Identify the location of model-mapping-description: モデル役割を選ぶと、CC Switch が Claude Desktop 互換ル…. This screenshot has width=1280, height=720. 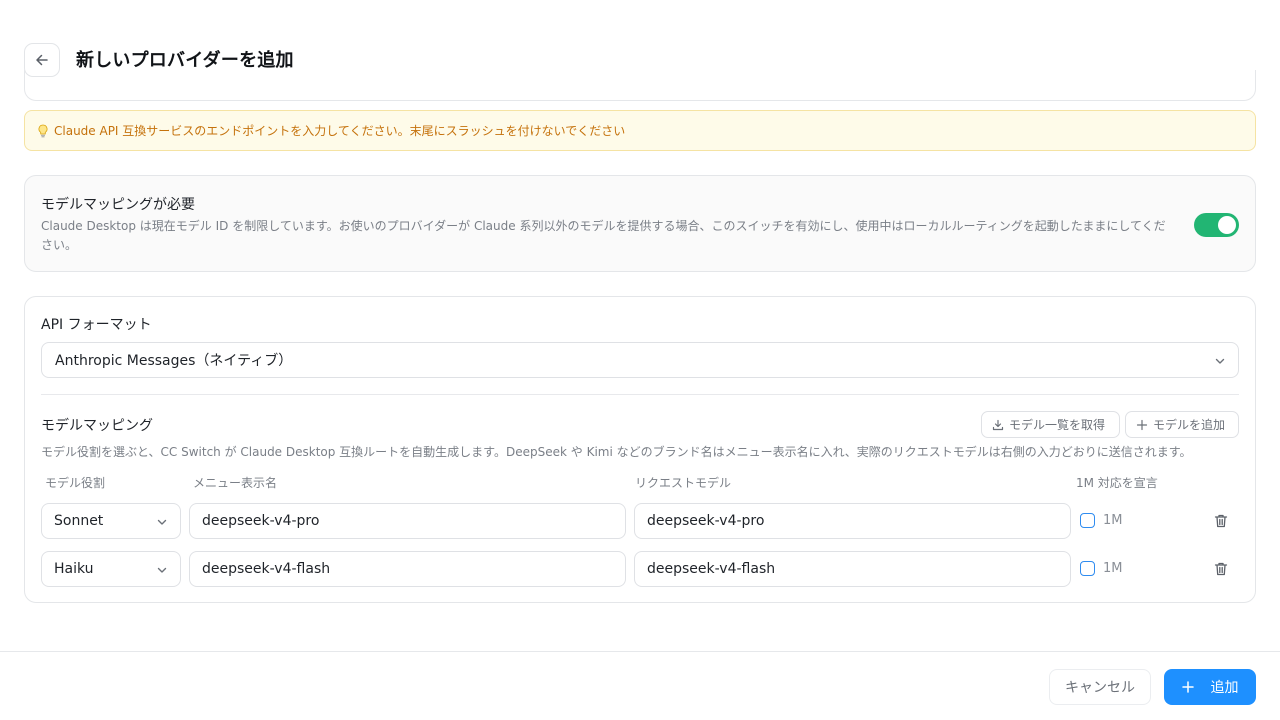
(616, 452).